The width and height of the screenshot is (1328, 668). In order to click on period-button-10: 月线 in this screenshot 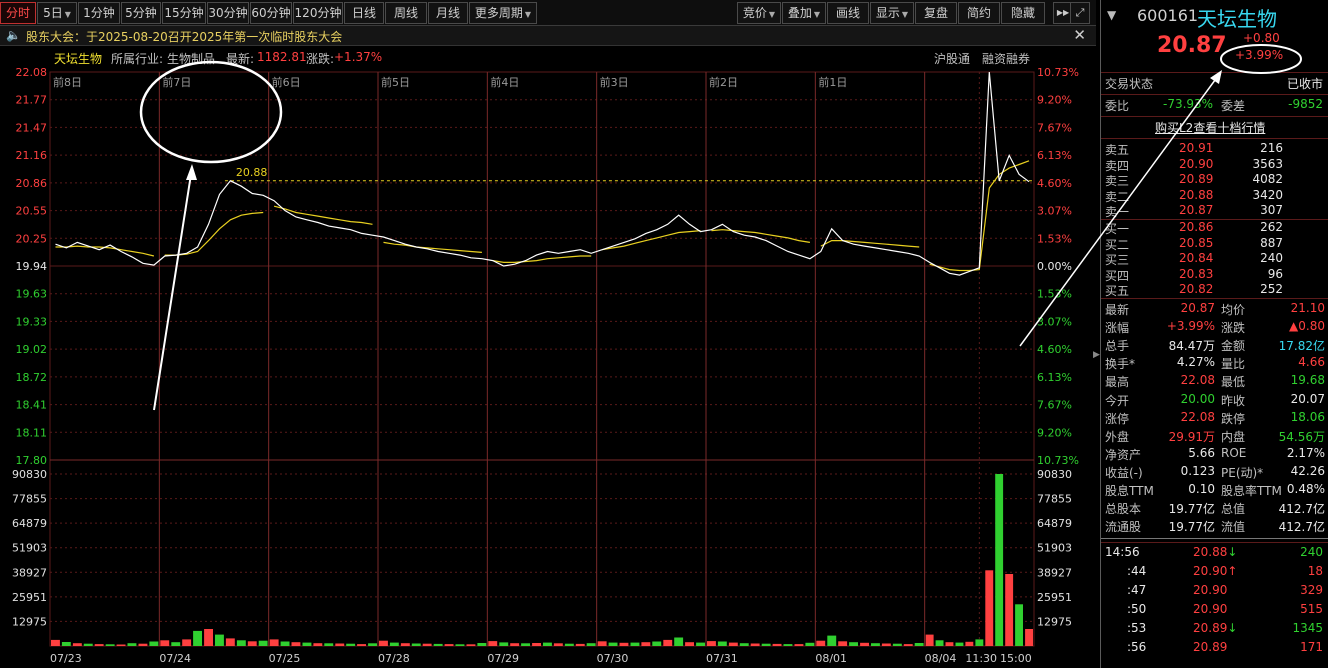, I will do `click(448, 13)`.